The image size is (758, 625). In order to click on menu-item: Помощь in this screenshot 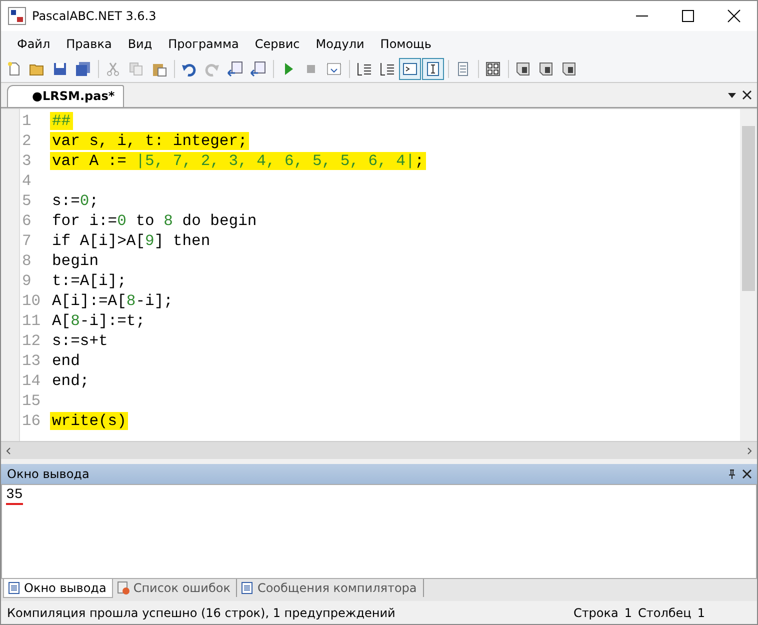, I will do `click(406, 43)`.